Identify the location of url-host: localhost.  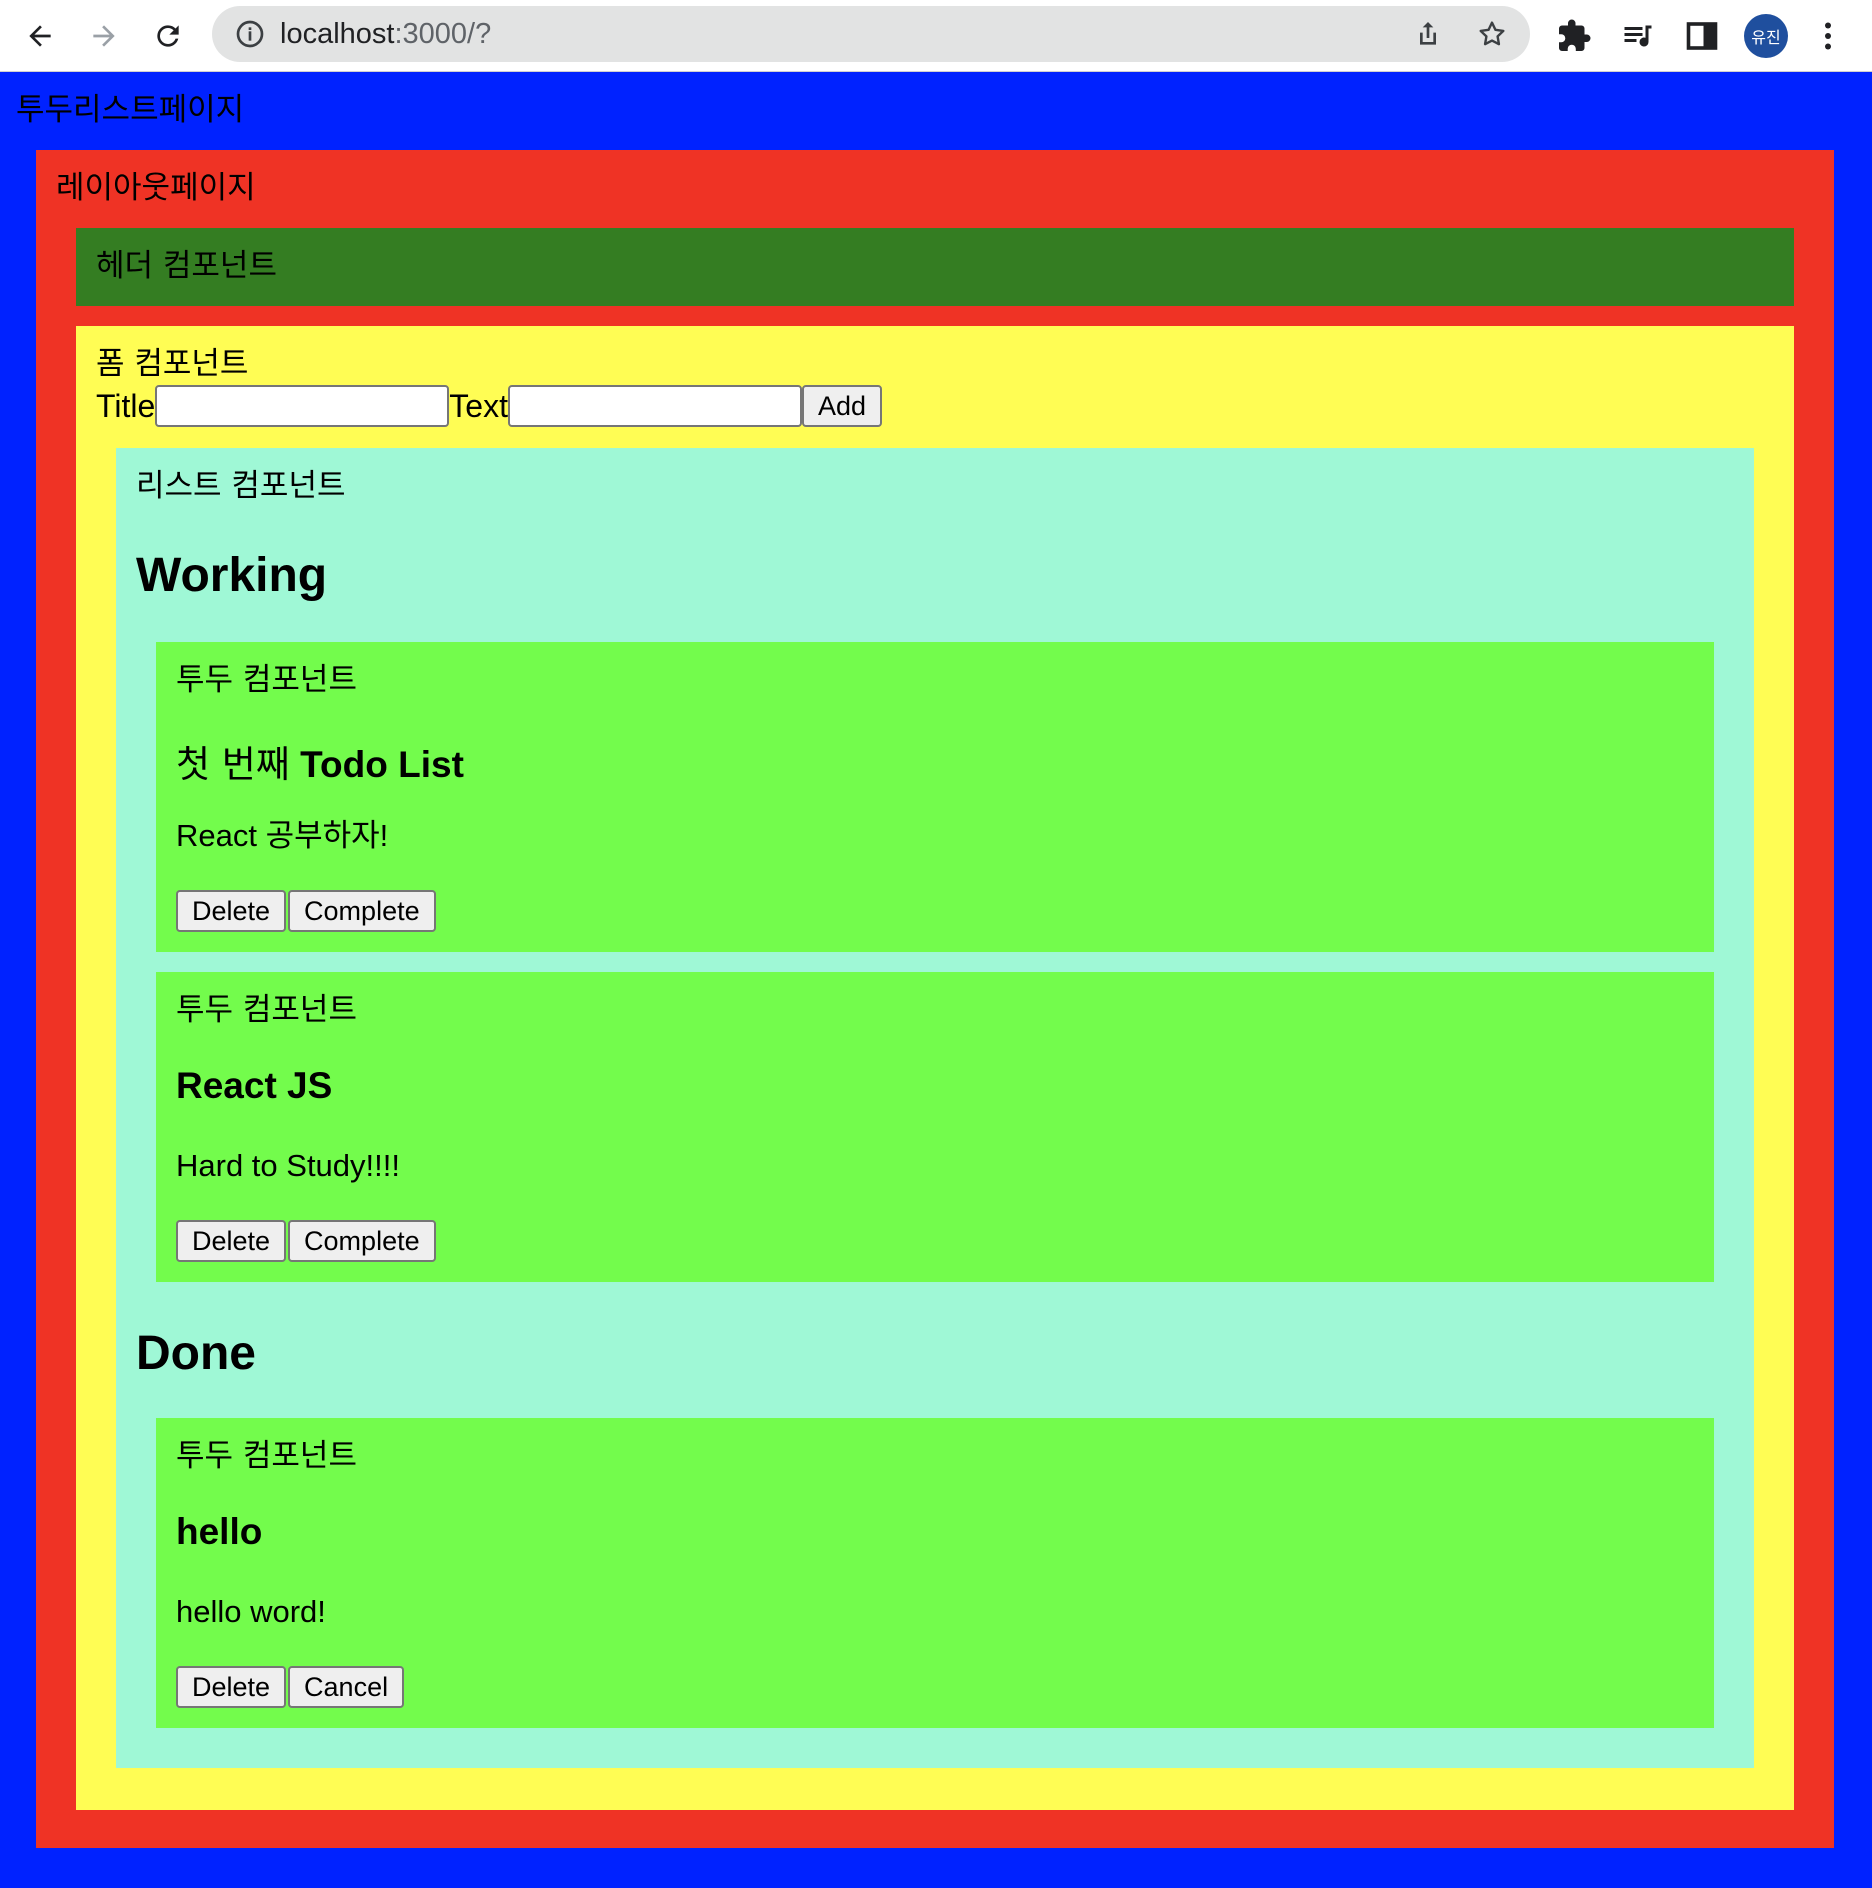
(337, 34).